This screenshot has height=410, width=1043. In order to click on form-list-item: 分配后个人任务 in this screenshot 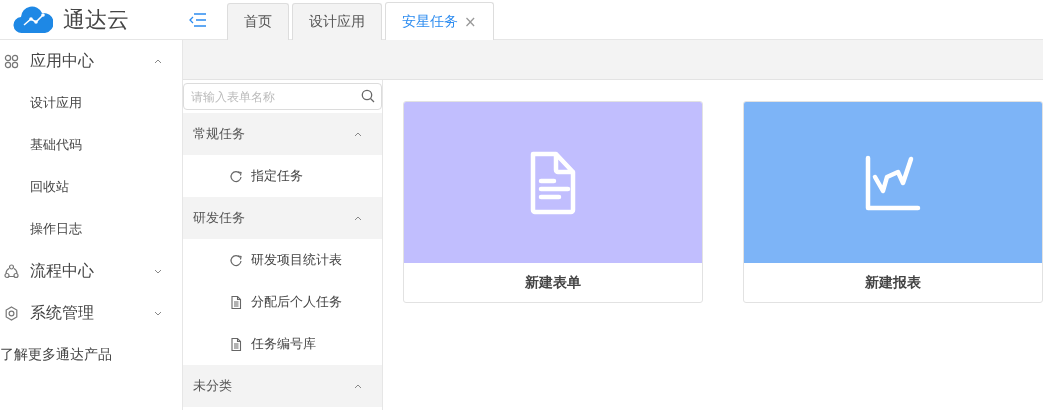, I will do `click(282, 302)`.